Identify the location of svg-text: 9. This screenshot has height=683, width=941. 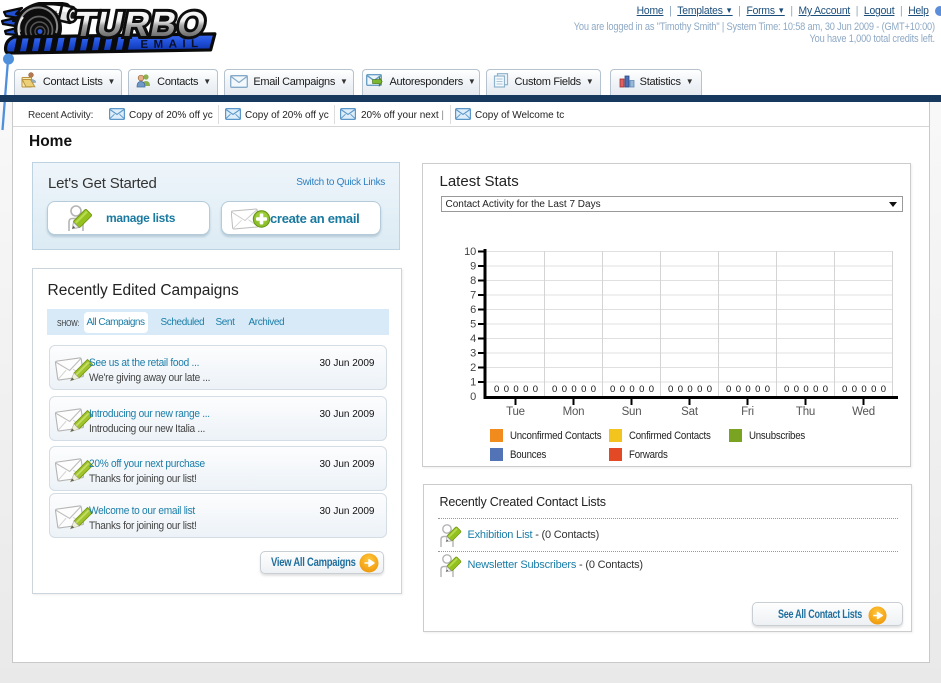
(473, 267).